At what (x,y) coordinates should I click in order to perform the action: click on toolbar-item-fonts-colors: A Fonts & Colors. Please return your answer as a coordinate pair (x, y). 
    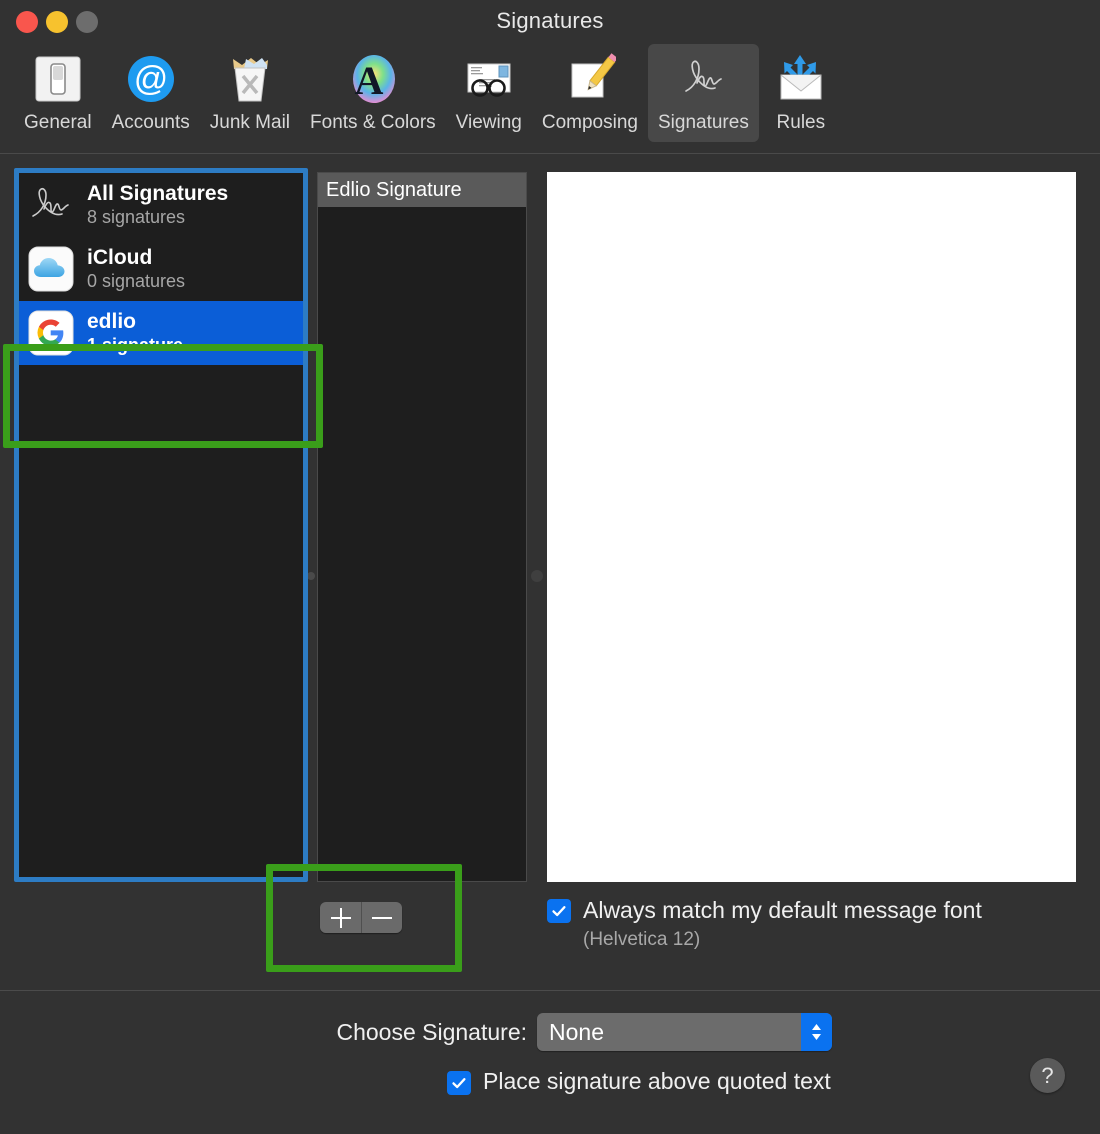
    Looking at the image, I should click on (373, 93).